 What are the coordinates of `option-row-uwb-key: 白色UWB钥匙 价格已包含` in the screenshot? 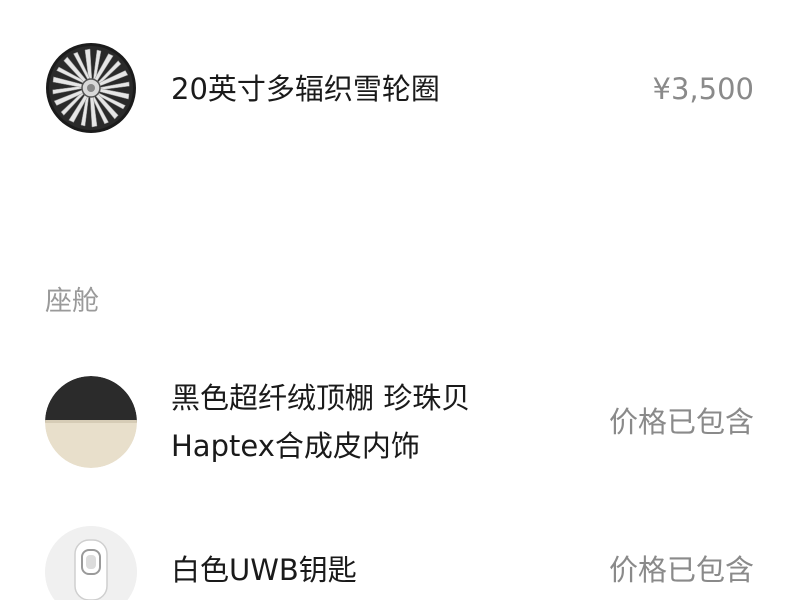 It's located at (400, 563).